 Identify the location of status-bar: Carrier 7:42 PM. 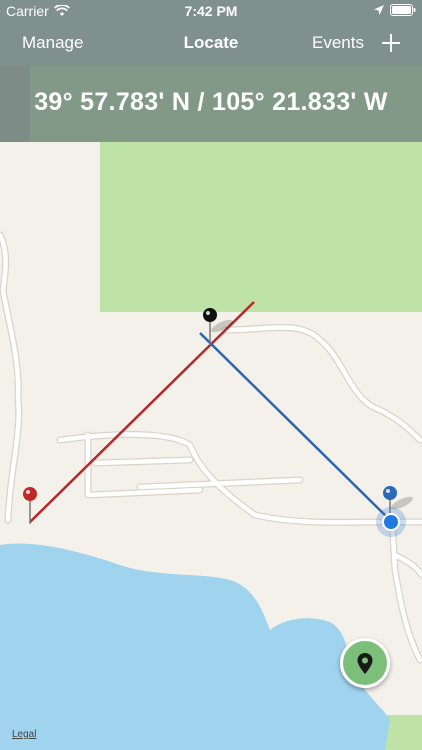
(211, 11).